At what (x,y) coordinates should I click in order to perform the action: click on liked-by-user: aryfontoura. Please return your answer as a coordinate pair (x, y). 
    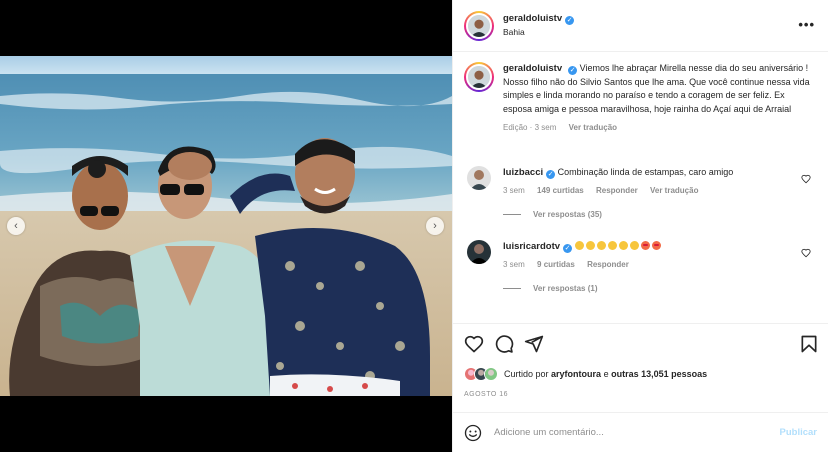
    Looking at the image, I should click on (576, 374).